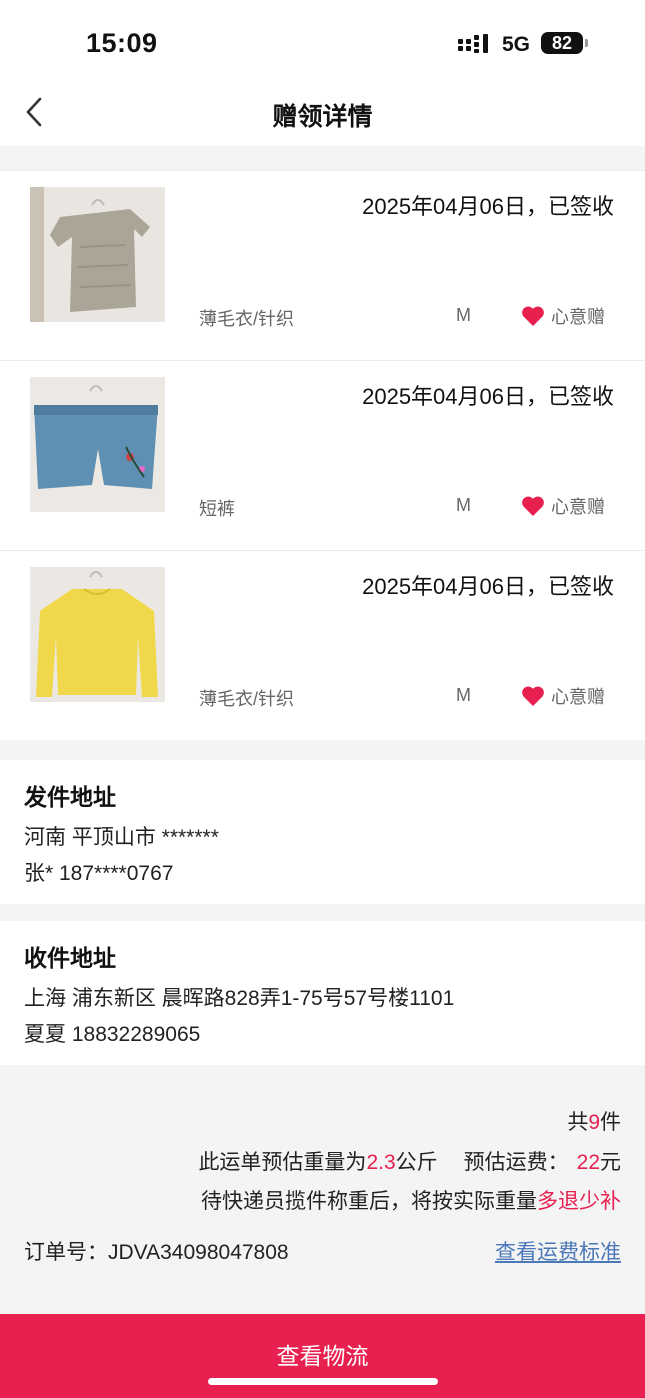 This screenshot has height=1398, width=645. I want to click on order-number: 订单号：JDVA34098047808, so click(156, 1251).